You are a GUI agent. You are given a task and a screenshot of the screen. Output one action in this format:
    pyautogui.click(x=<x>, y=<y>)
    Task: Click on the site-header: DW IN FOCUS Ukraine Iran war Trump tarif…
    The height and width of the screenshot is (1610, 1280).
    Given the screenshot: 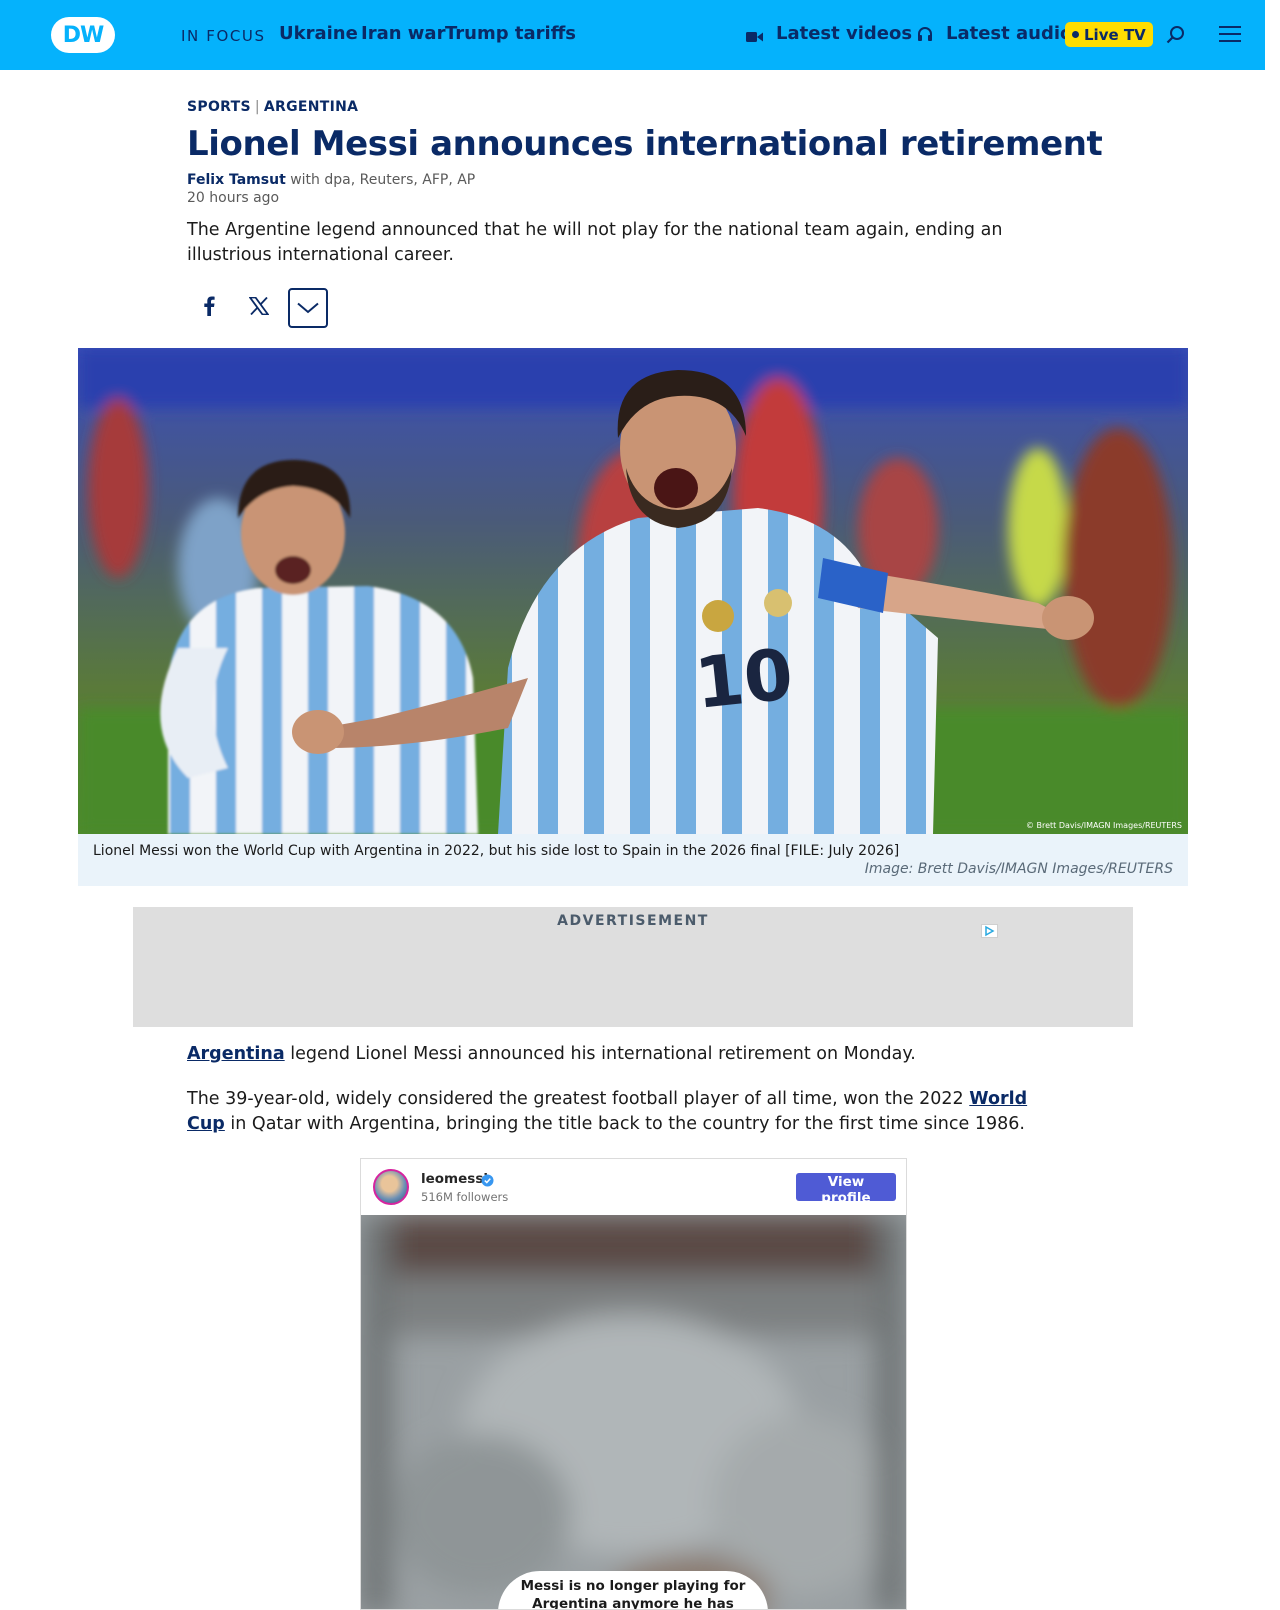 What is the action you would take?
    pyautogui.click(x=632, y=35)
    